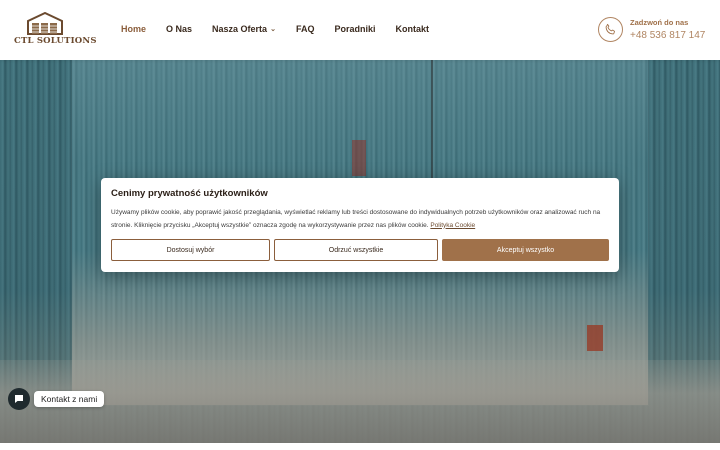 This screenshot has width=720, height=450. I want to click on phone-icon, so click(610, 29).